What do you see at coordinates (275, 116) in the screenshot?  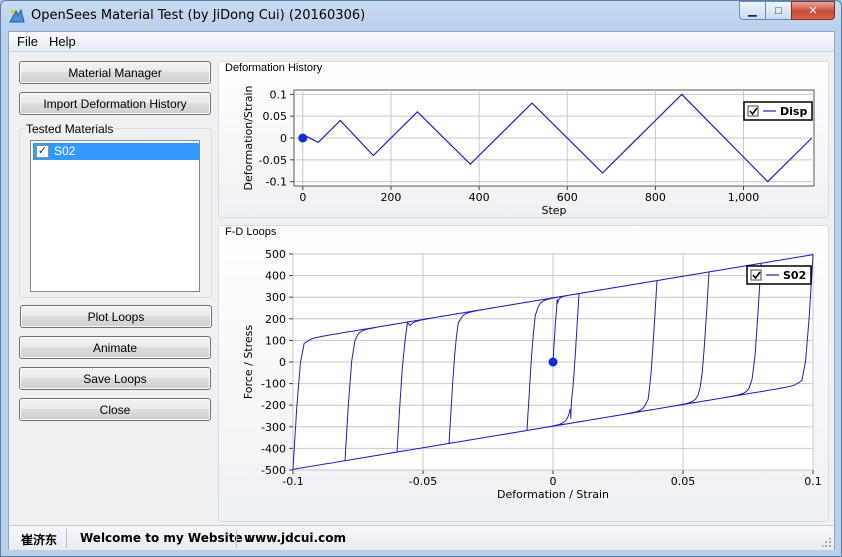 I see `y-tick-label: 0.05` at bounding box center [275, 116].